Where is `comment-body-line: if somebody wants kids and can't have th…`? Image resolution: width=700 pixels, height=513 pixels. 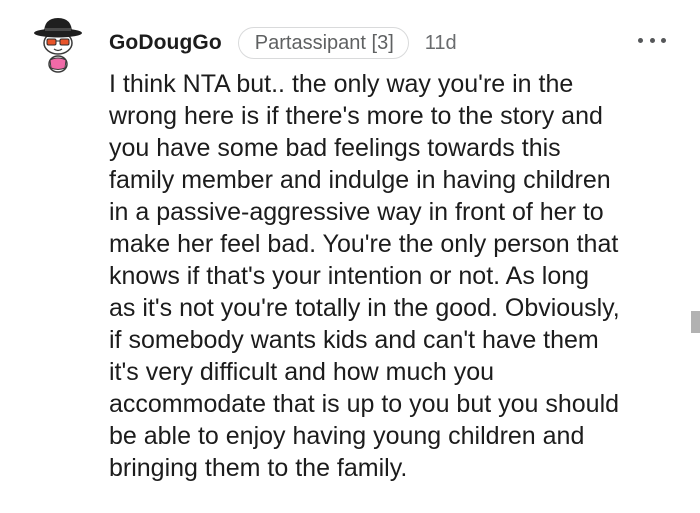 comment-body-line: if somebody wants kids and can't have th… is located at coordinates (354, 340).